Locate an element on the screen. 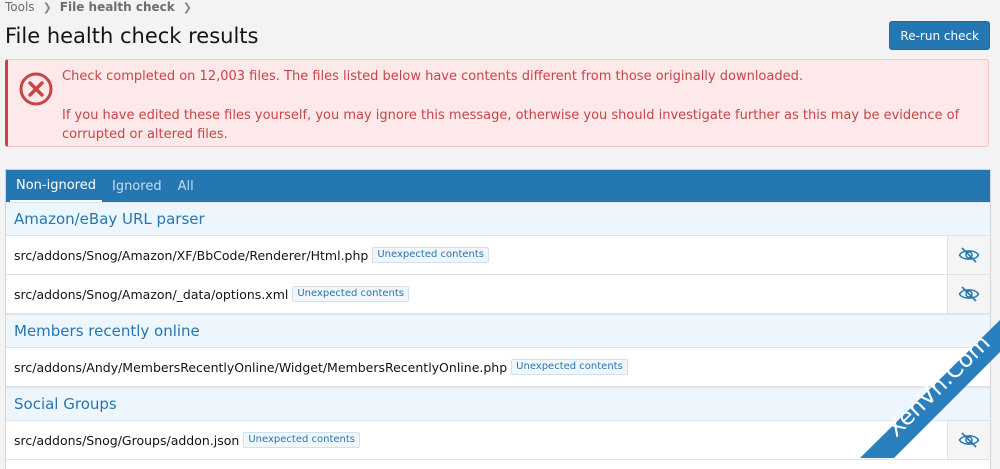 This screenshot has height=469, width=1000. tab-ignored: Ignored is located at coordinates (137, 186).